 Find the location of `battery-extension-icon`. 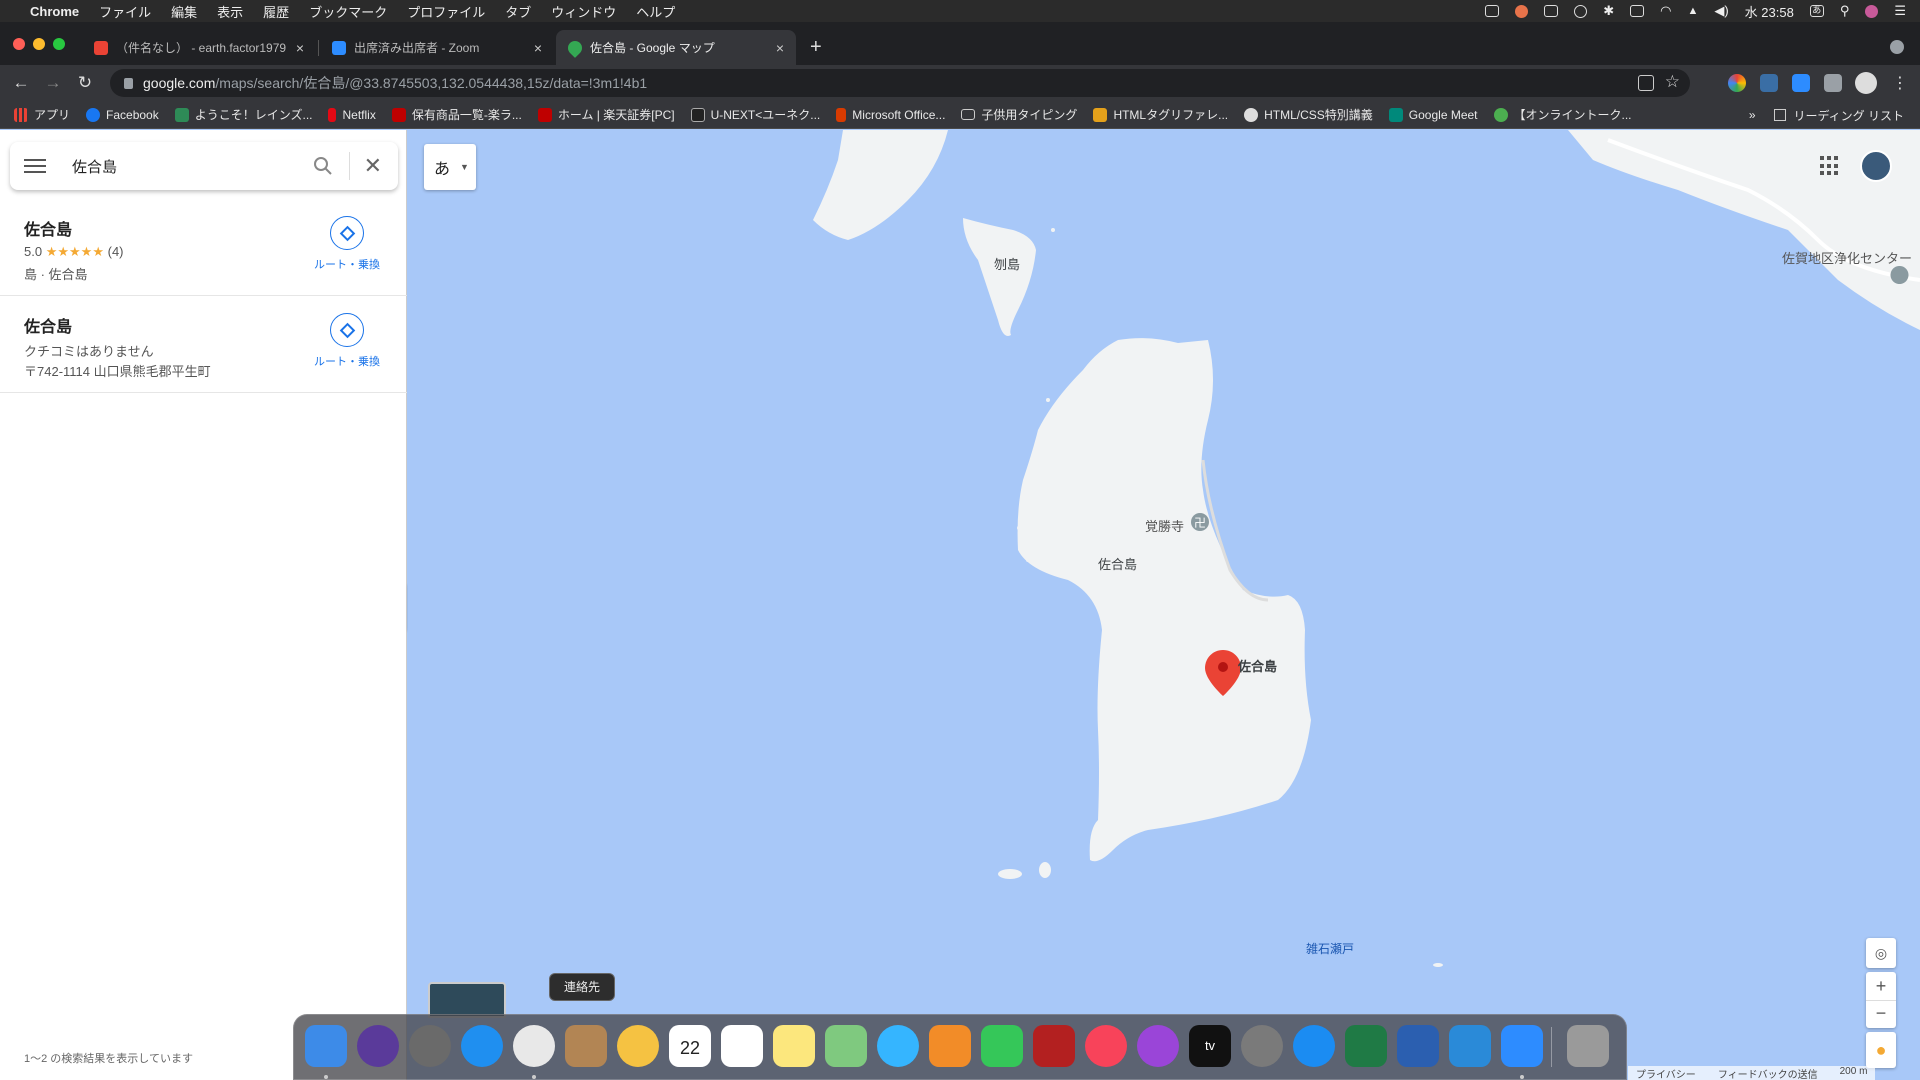

battery-extension-icon is located at coordinates (1551, 11).